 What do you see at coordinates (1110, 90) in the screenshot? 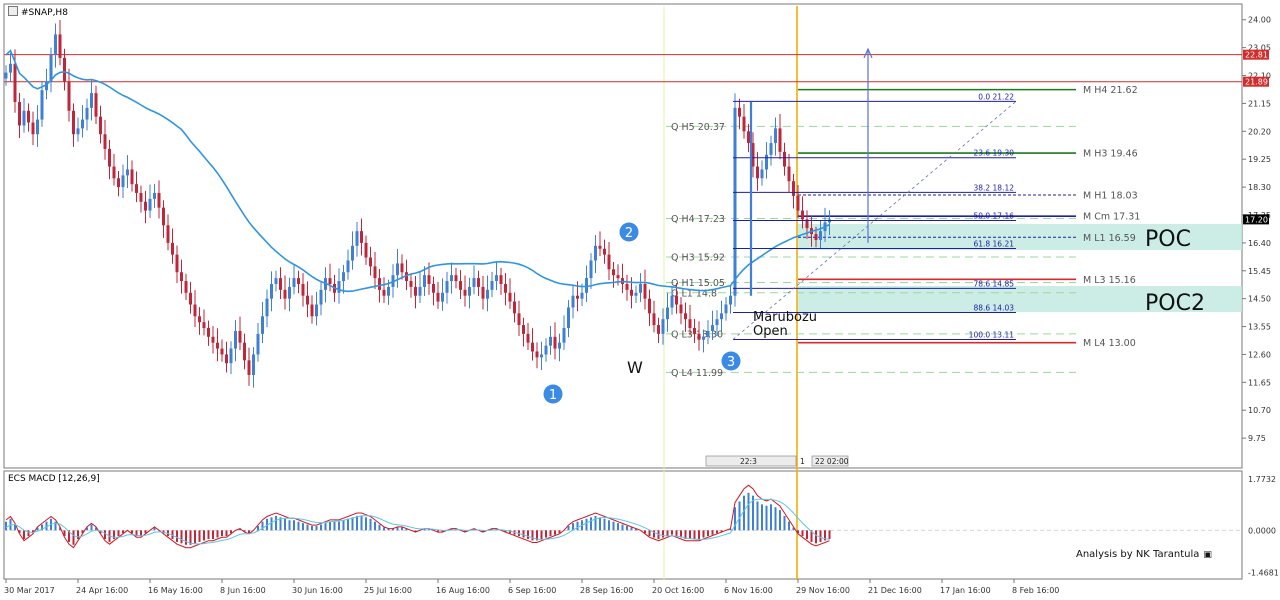
I see `m-level-label: M H4 21.62` at bounding box center [1110, 90].